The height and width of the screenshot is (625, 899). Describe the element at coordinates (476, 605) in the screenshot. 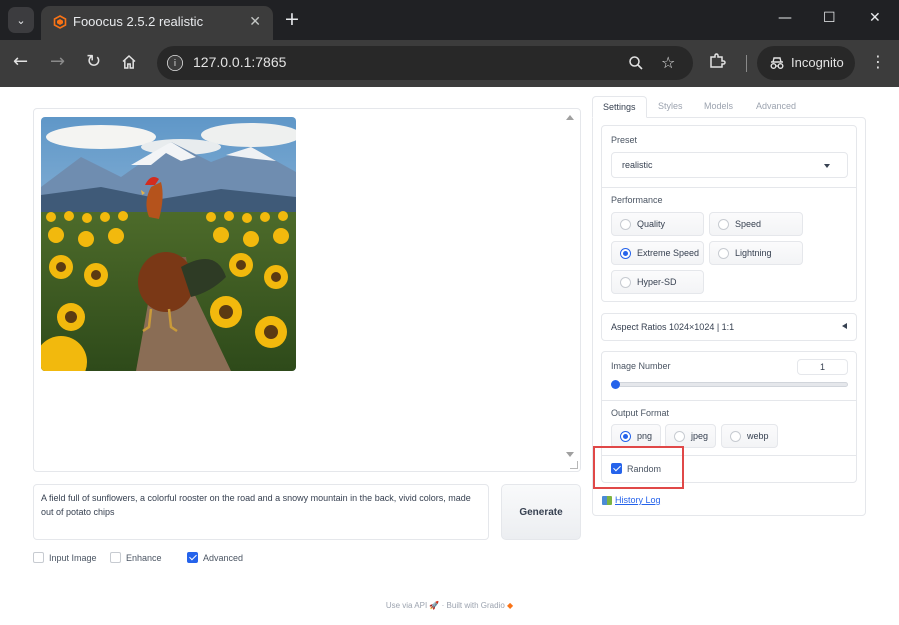

I see `built-with-gradio-link: Built with Gradio` at that location.